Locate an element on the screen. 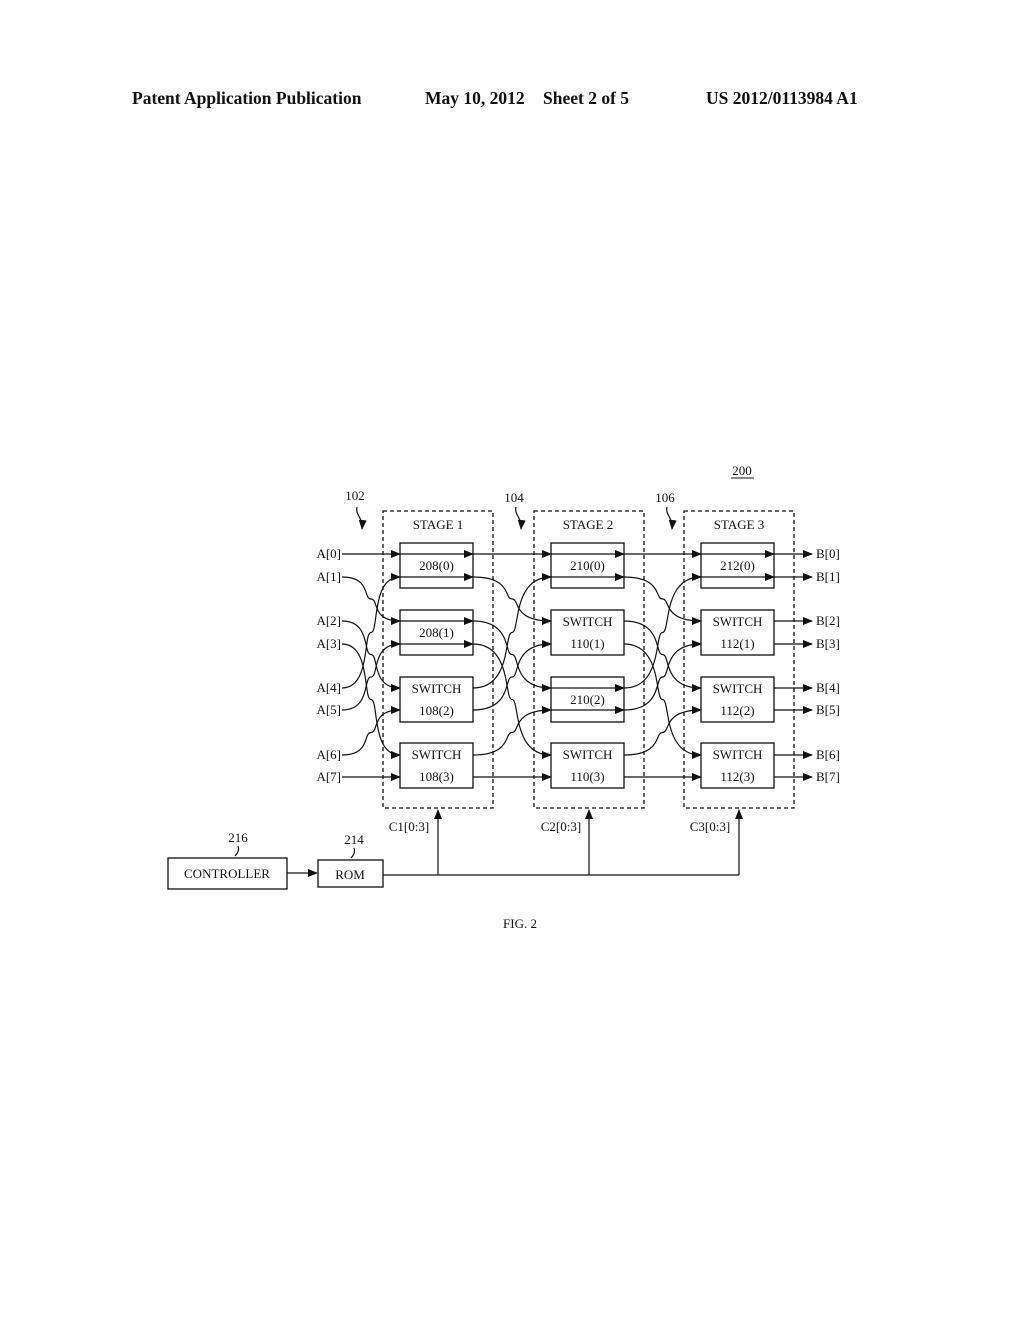  input-label: A[5] is located at coordinates (328, 709).